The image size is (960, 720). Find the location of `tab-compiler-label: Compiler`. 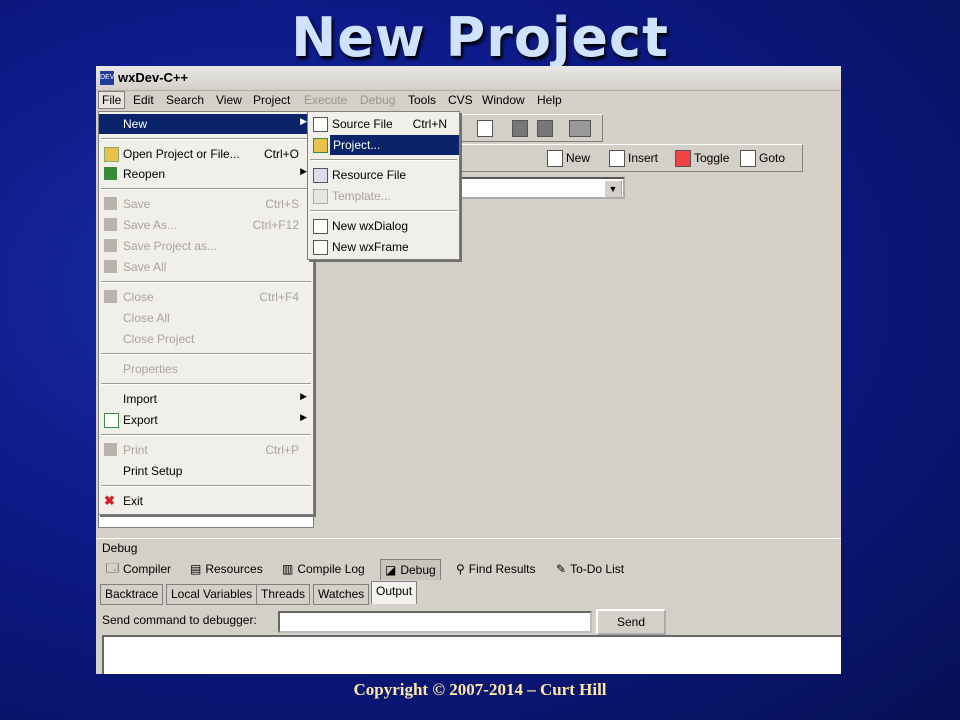

tab-compiler-label: Compiler is located at coordinates (147, 569).